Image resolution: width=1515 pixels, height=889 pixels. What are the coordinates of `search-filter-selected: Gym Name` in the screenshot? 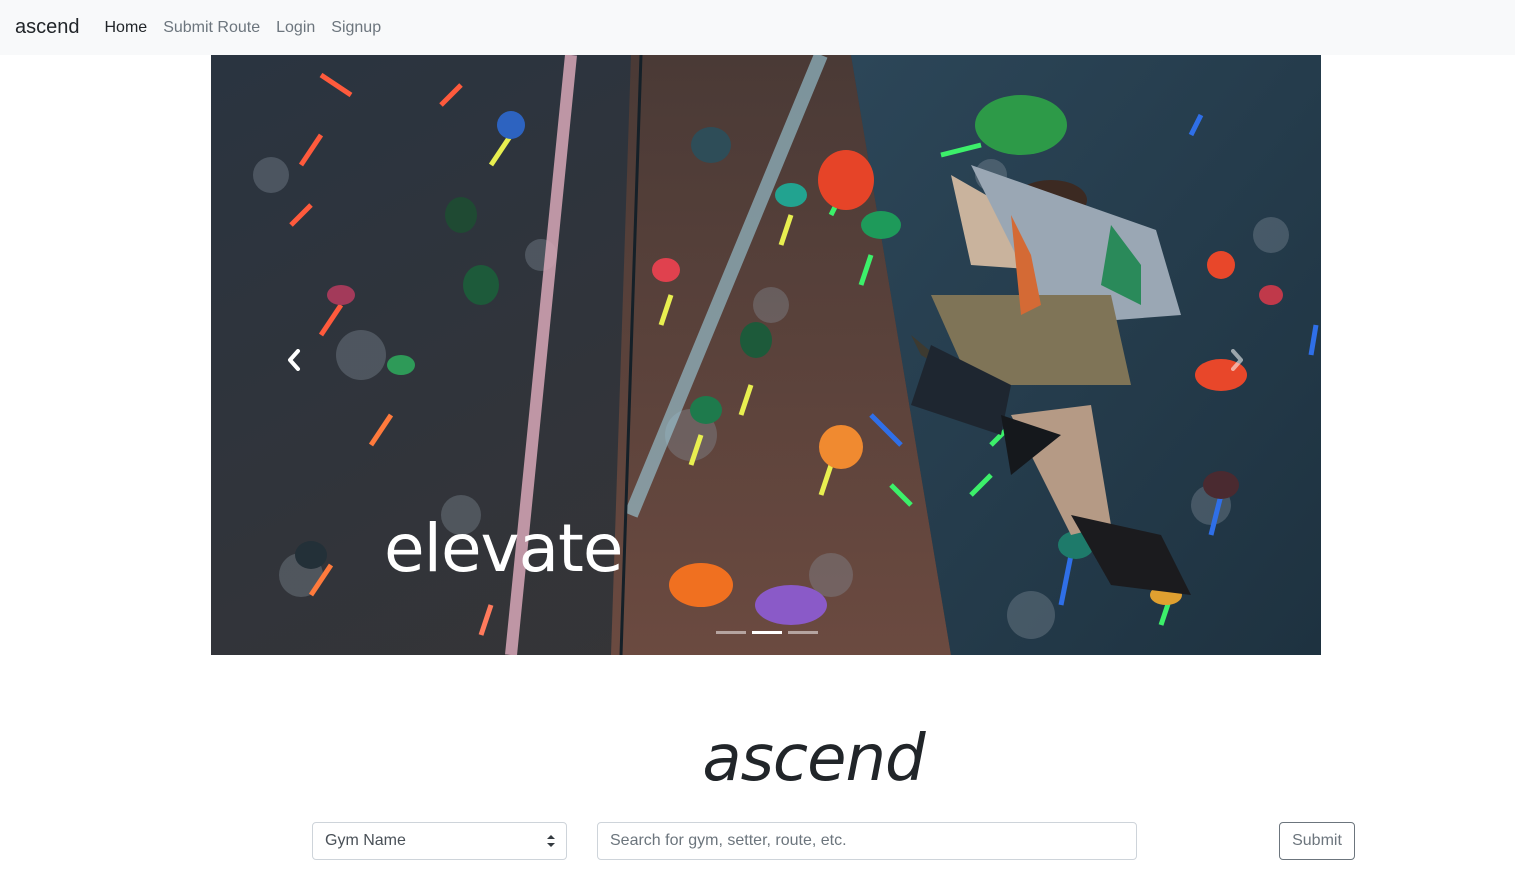 It's located at (365, 840).